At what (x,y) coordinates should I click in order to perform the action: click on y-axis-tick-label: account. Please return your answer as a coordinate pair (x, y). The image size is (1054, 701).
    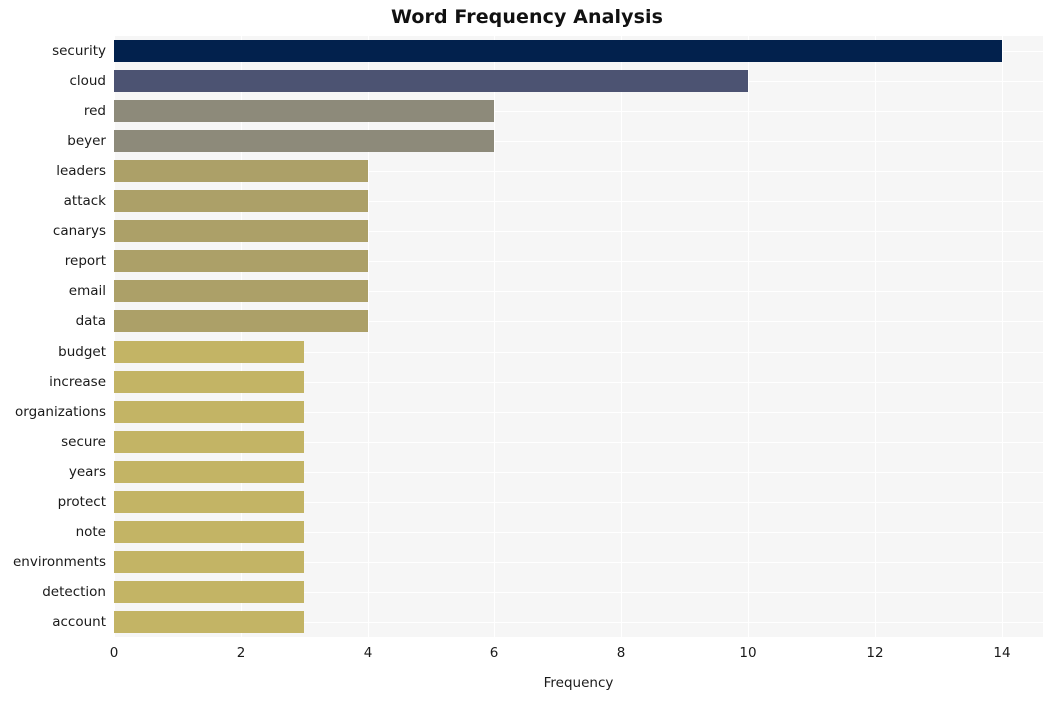
    Looking at the image, I should click on (79, 622).